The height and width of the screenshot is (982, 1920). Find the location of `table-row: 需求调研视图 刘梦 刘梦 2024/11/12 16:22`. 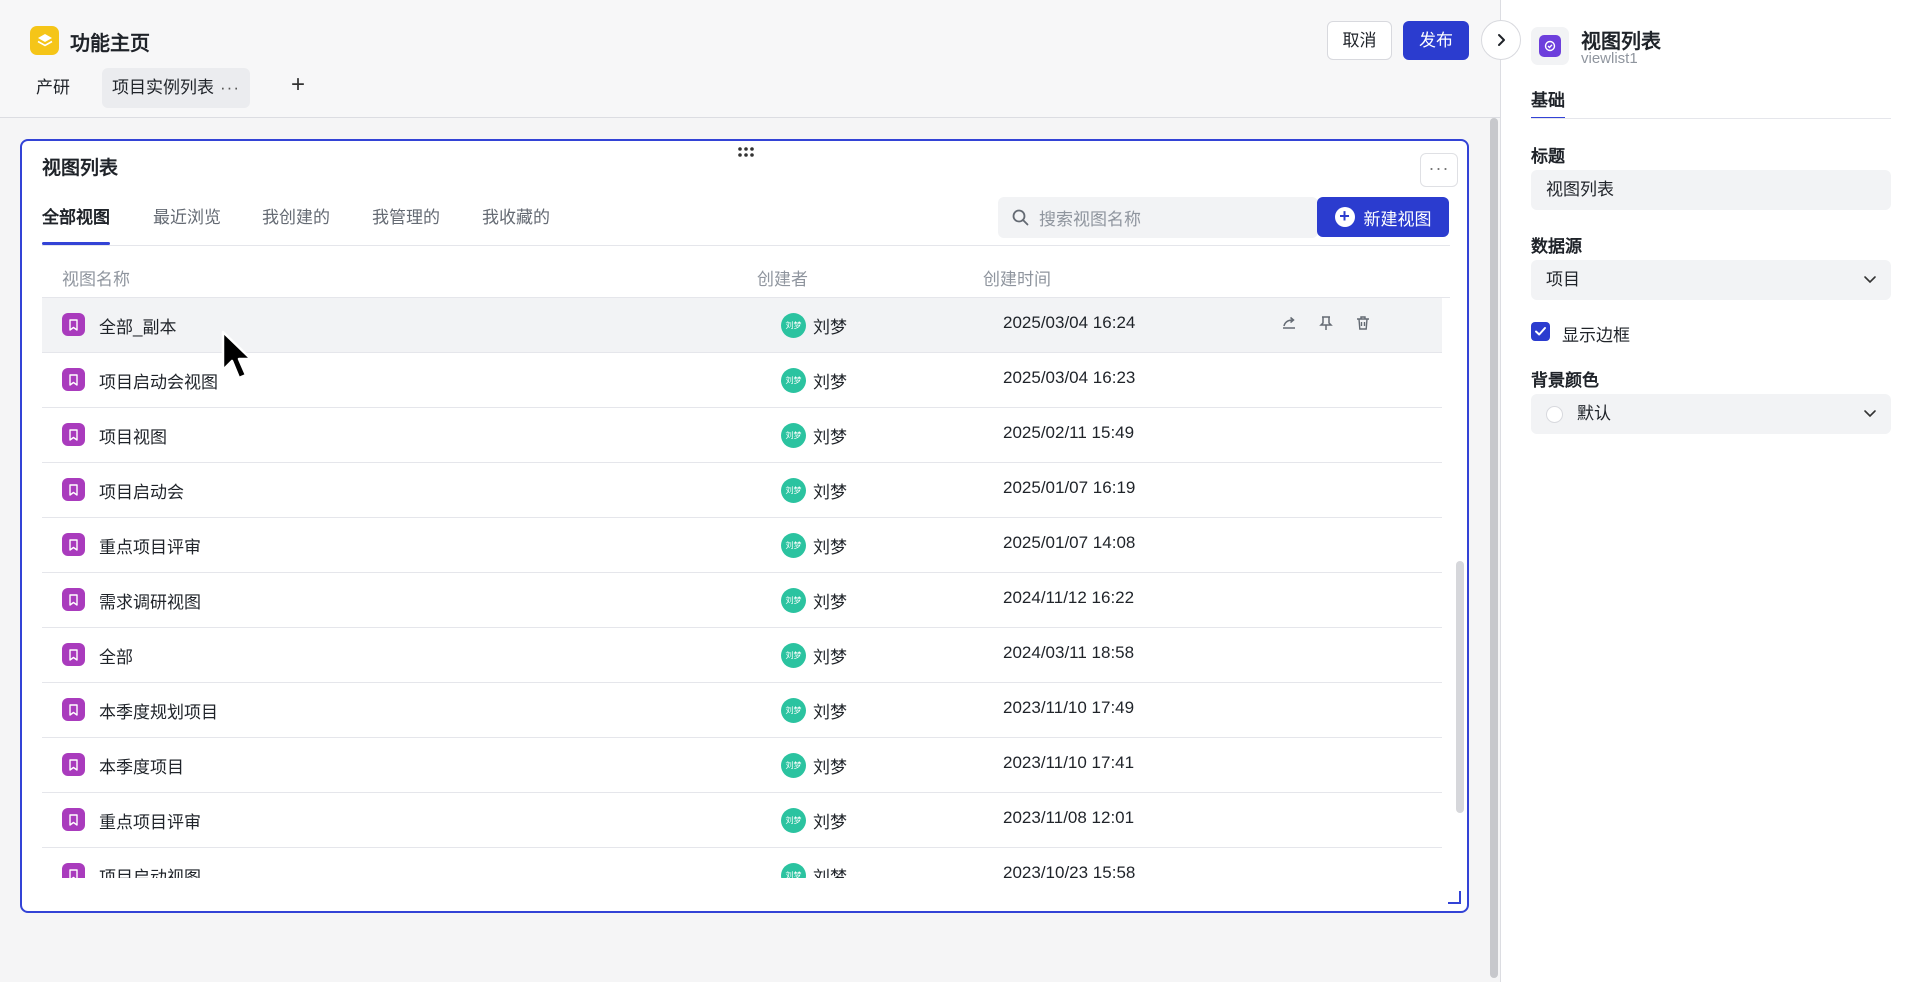

table-row: 需求调研视图 刘梦 刘梦 2024/11/12 16:22 is located at coordinates (742, 600).